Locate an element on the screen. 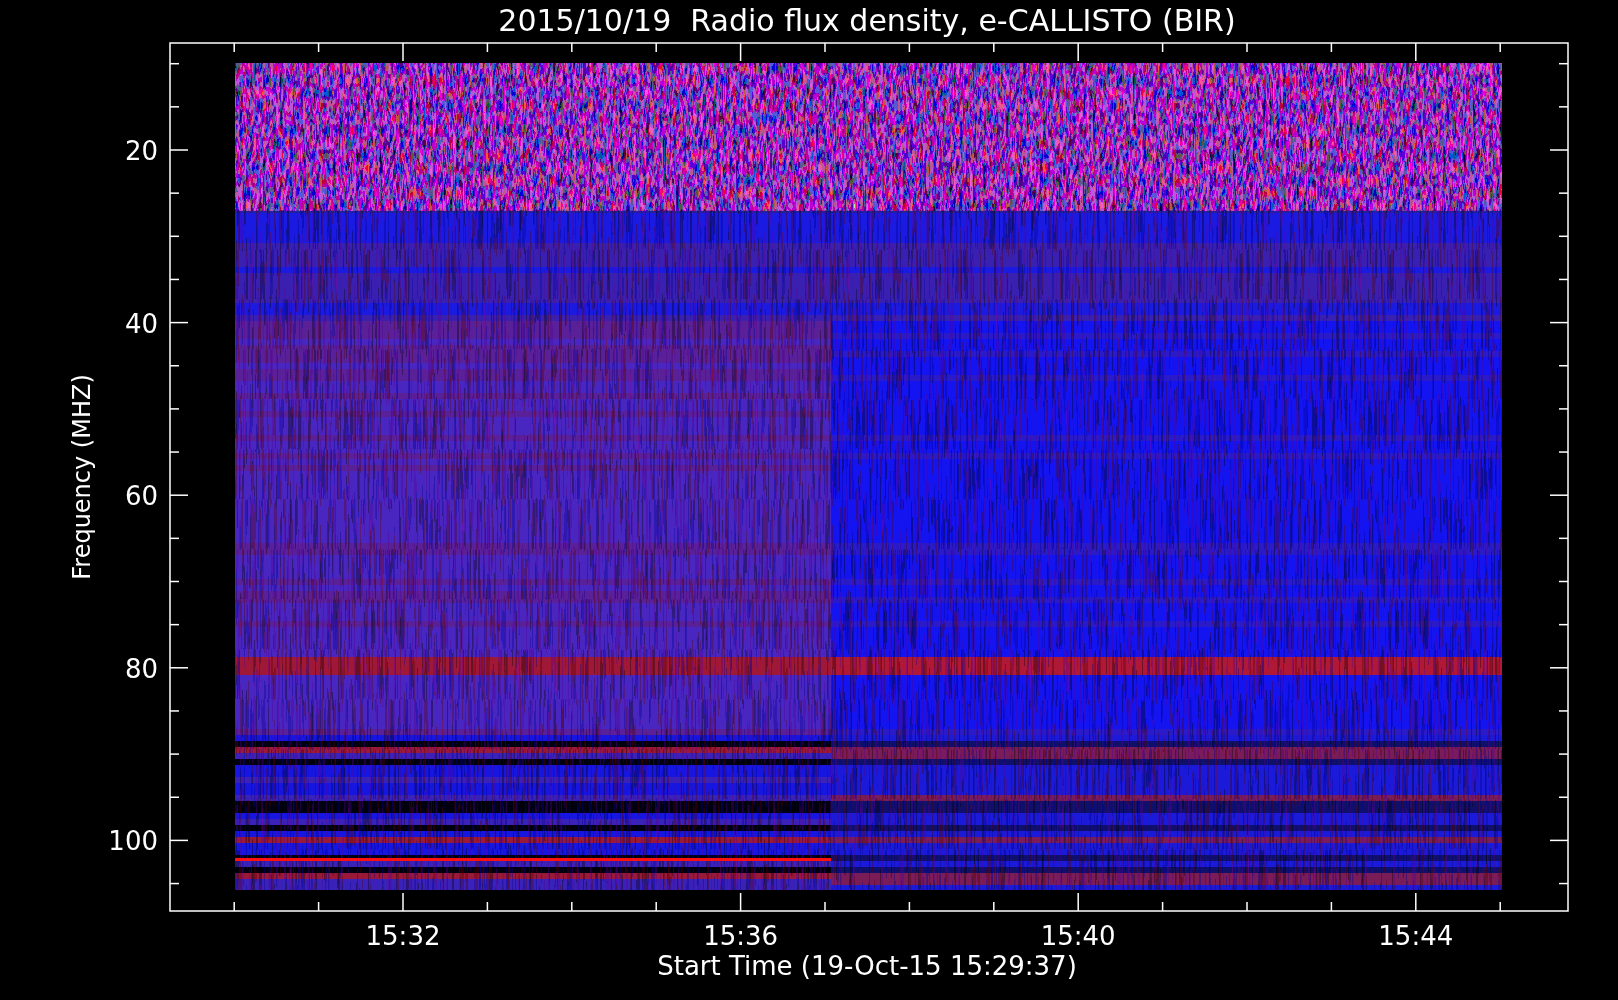  y-tick-label: 20 is located at coordinates (141, 151).